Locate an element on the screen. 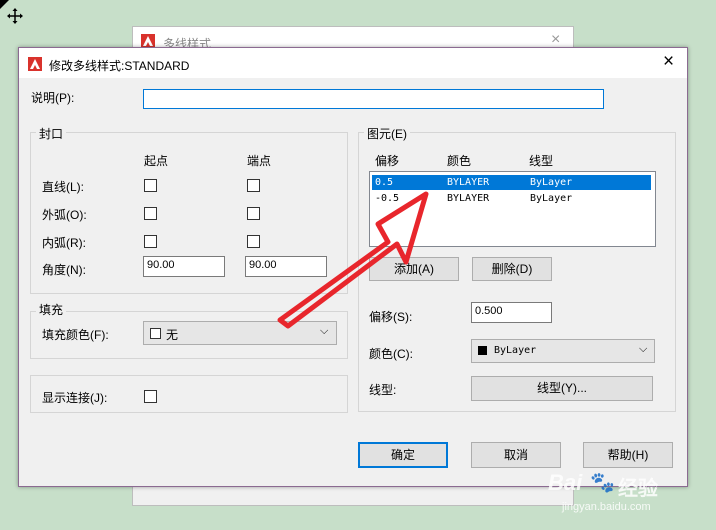  fill-color-label: 填充颜色(F): is located at coordinates (75, 335).